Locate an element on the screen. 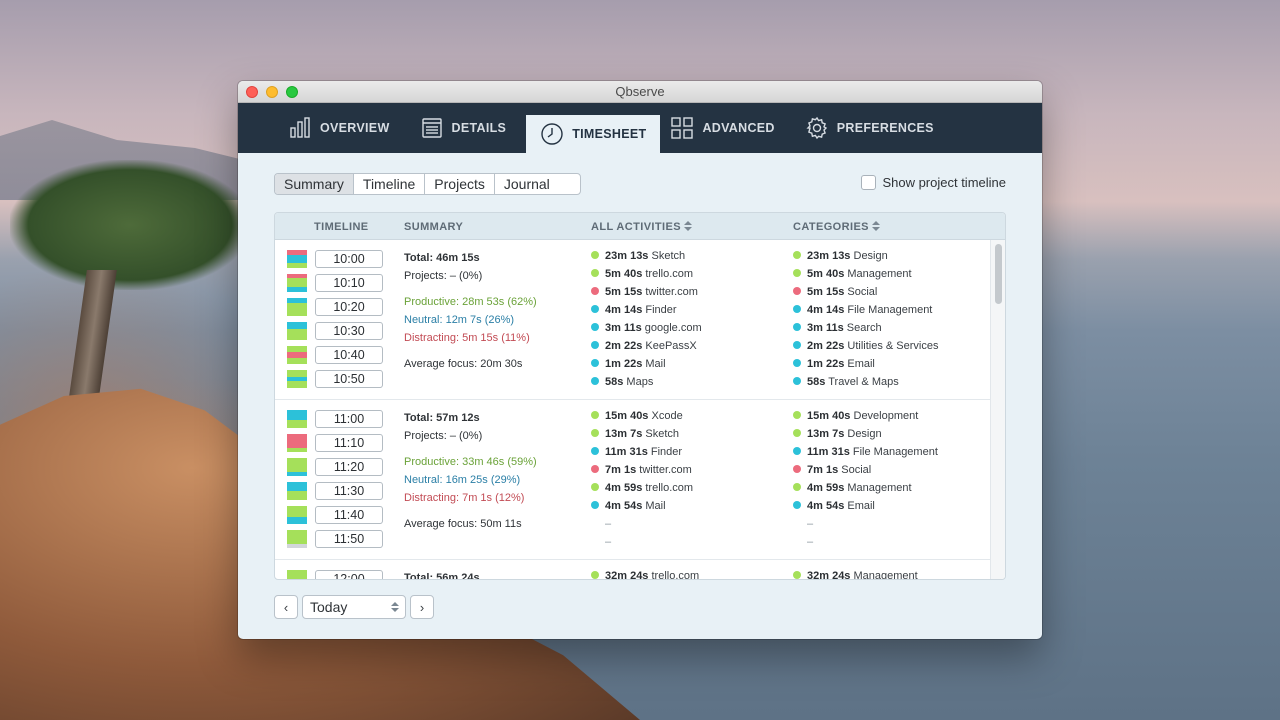 The height and width of the screenshot is (720, 1280). previous-day-button: ‹ is located at coordinates (286, 607).